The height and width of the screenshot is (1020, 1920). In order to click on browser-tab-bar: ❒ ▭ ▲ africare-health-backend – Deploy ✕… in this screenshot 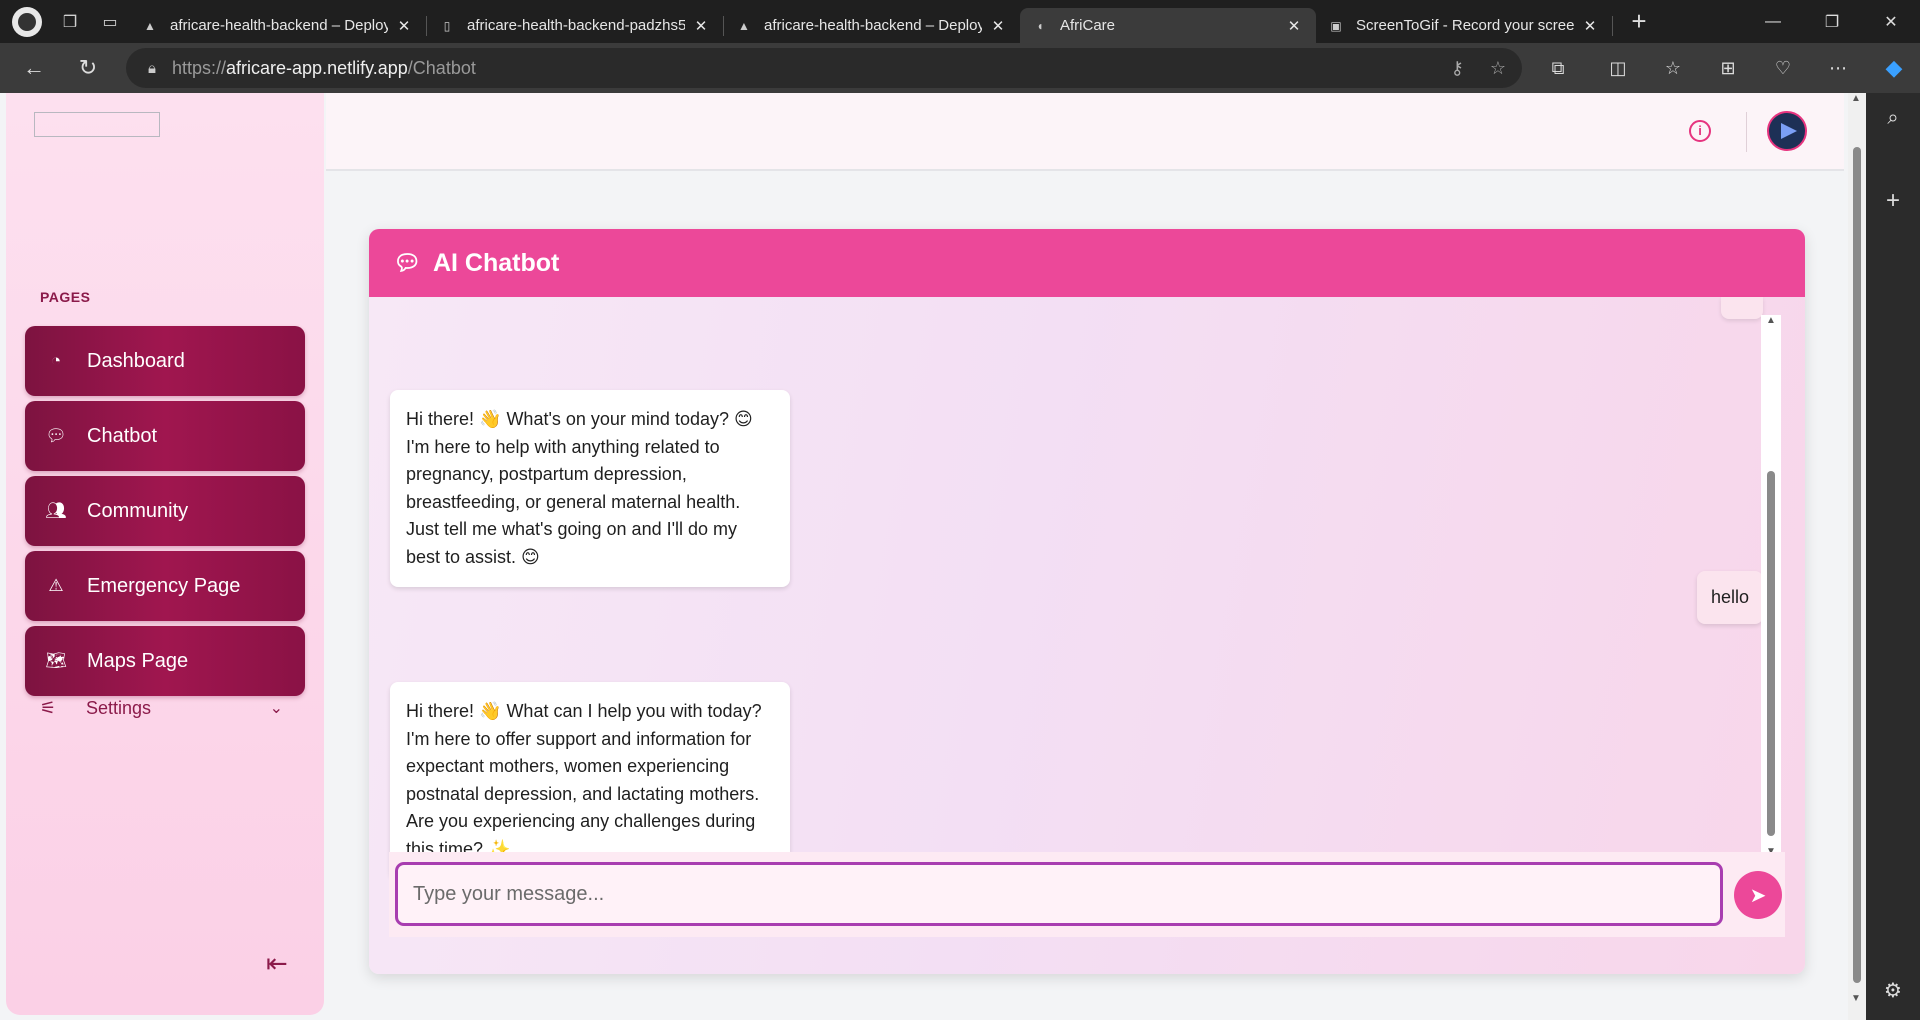, I will do `click(960, 21)`.